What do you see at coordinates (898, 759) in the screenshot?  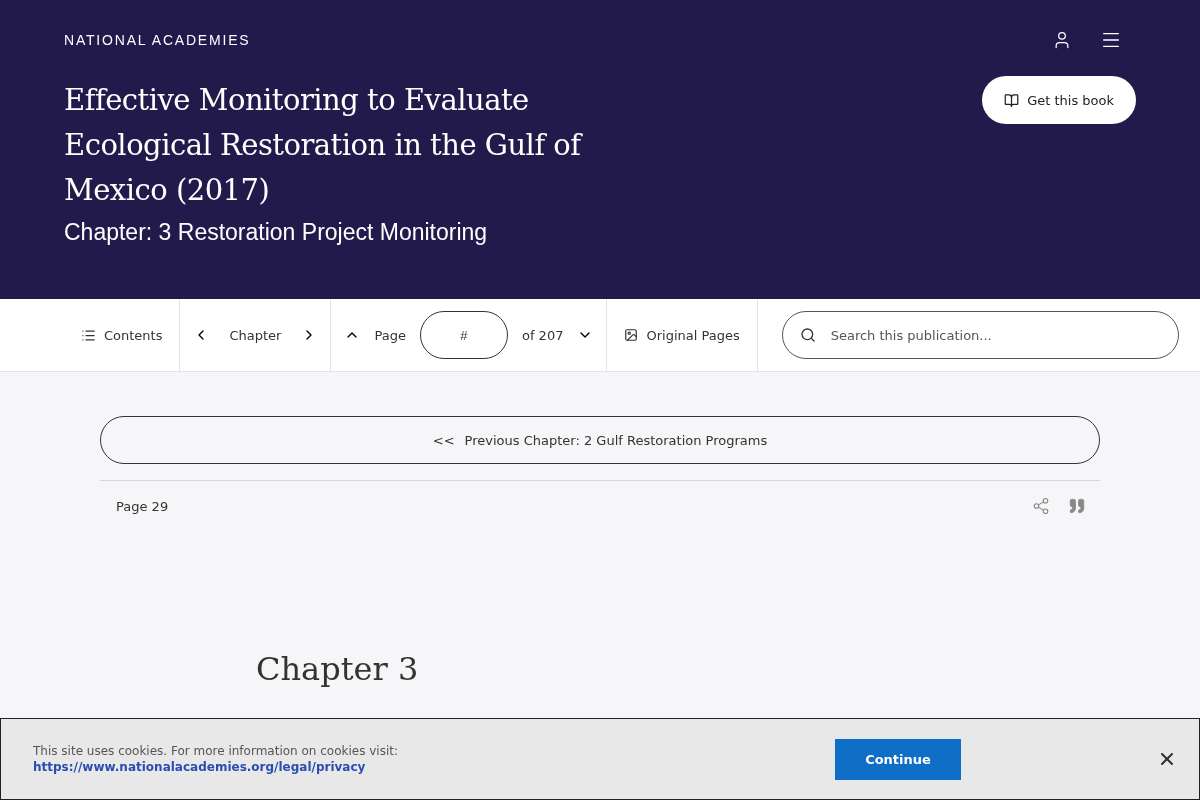 I see `continue-button: Continue` at bounding box center [898, 759].